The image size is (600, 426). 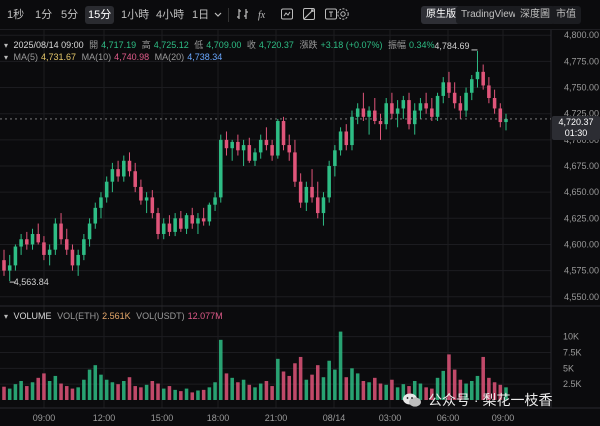 What do you see at coordinates (205, 57) in the screenshot?
I see `ma20-value: 4,738.34` at bounding box center [205, 57].